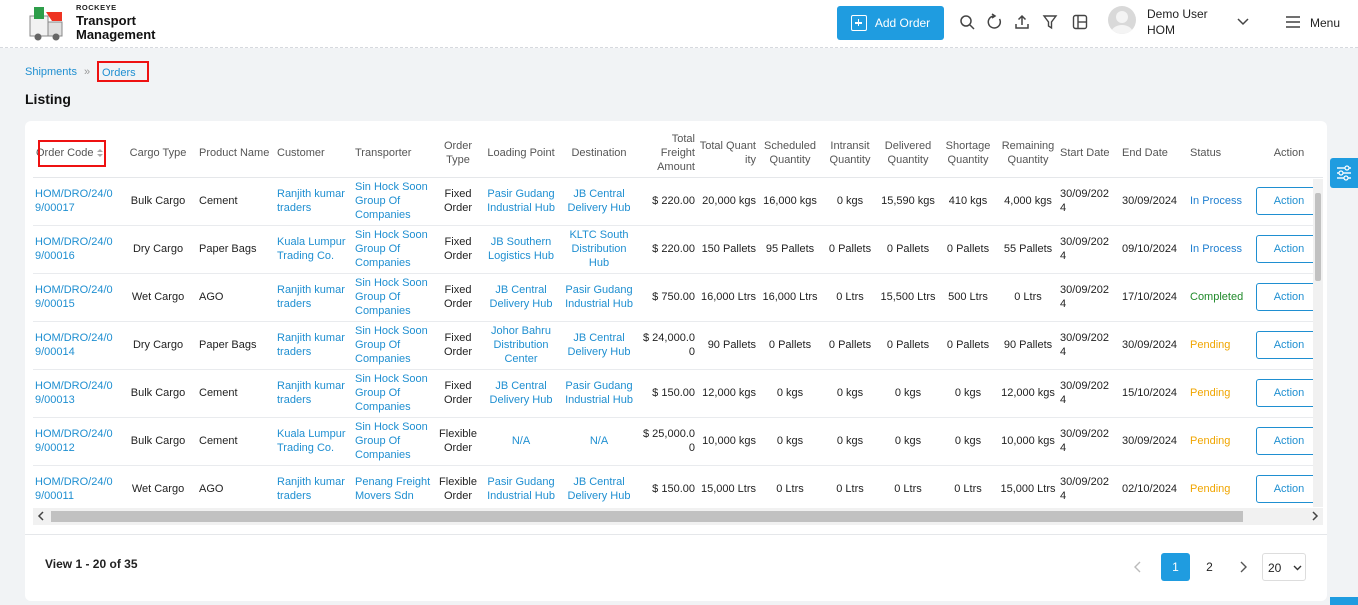 This screenshot has width=1358, height=605. Describe the element at coordinates (458, 393) in the screenshot. I see `order-type: Fixed Order` at that location.